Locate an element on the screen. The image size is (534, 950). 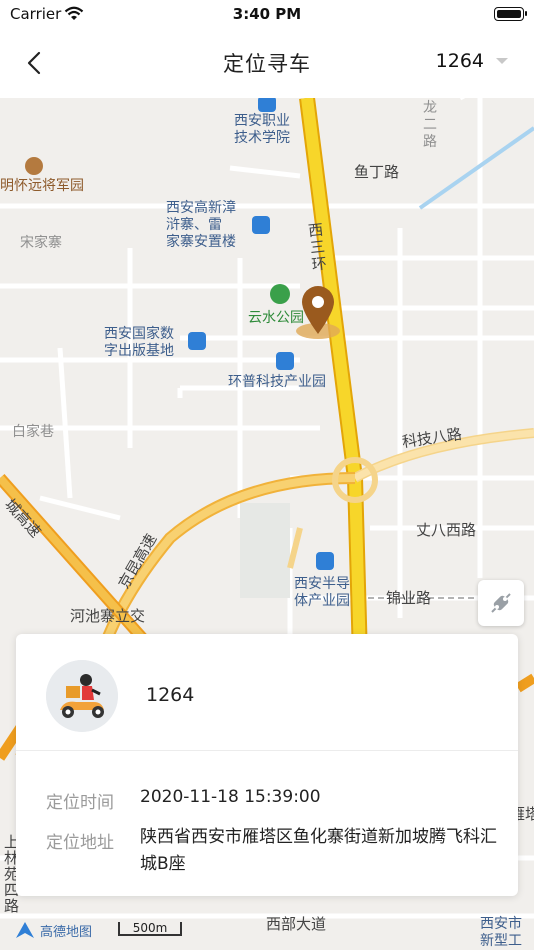
location-time-value: 2020-11-18 15:39:00 is located at coordinates (230, 797).